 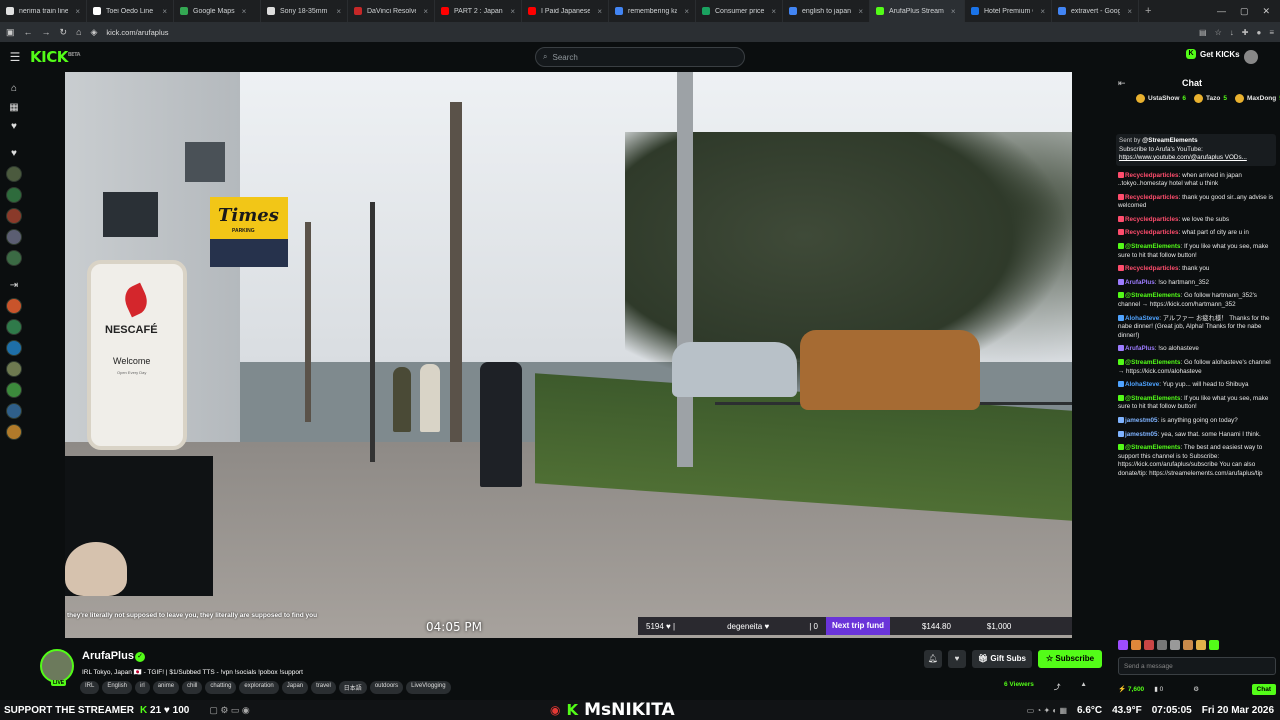 I want to click on stream-tag: LiveVlogging, so click(x=428, y=687).